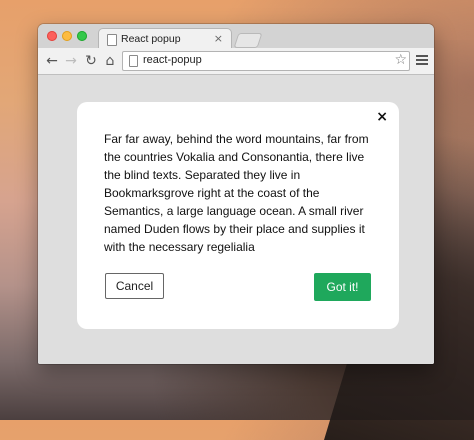 The height and width of the screenshot is (440, 474). Describe the element at coordinates (82, 36) in the screenshot. I see `zoom-window-button` at that location.